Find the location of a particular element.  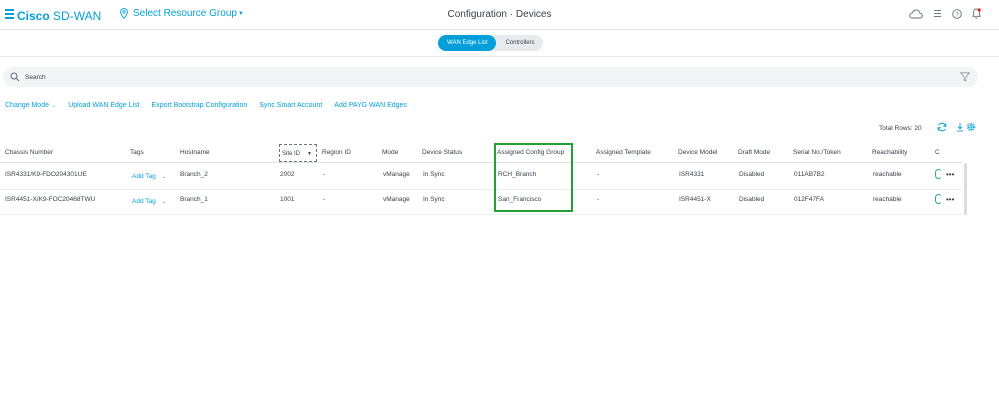

change-mode-label: Change Mode is located at coordinates (27, 105).